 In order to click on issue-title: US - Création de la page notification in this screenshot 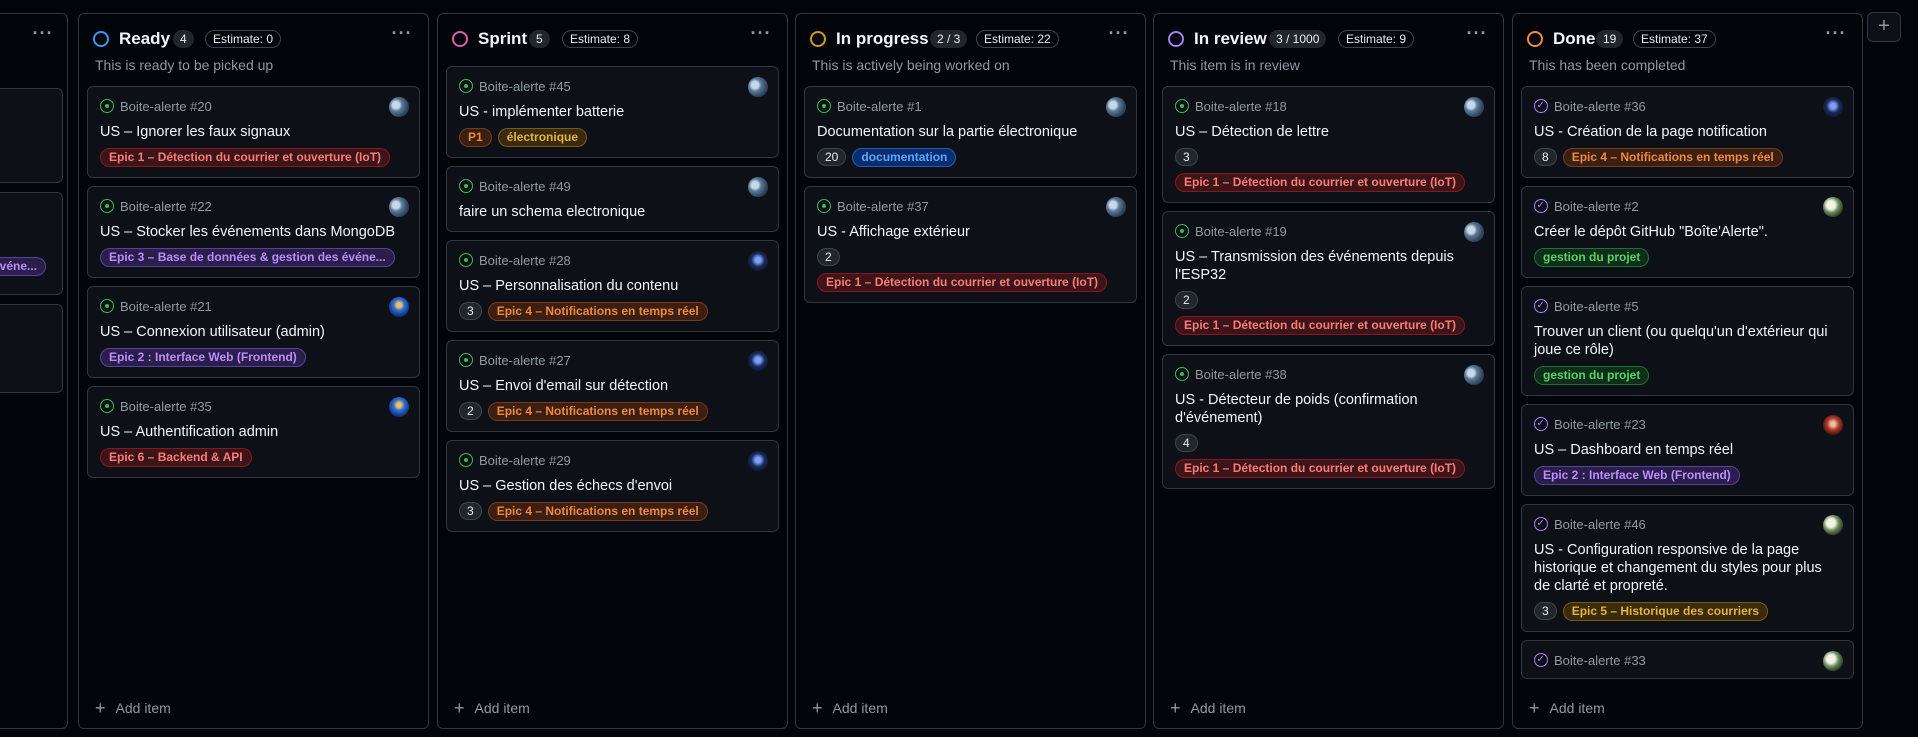, I will do `click(1687, 132)`.